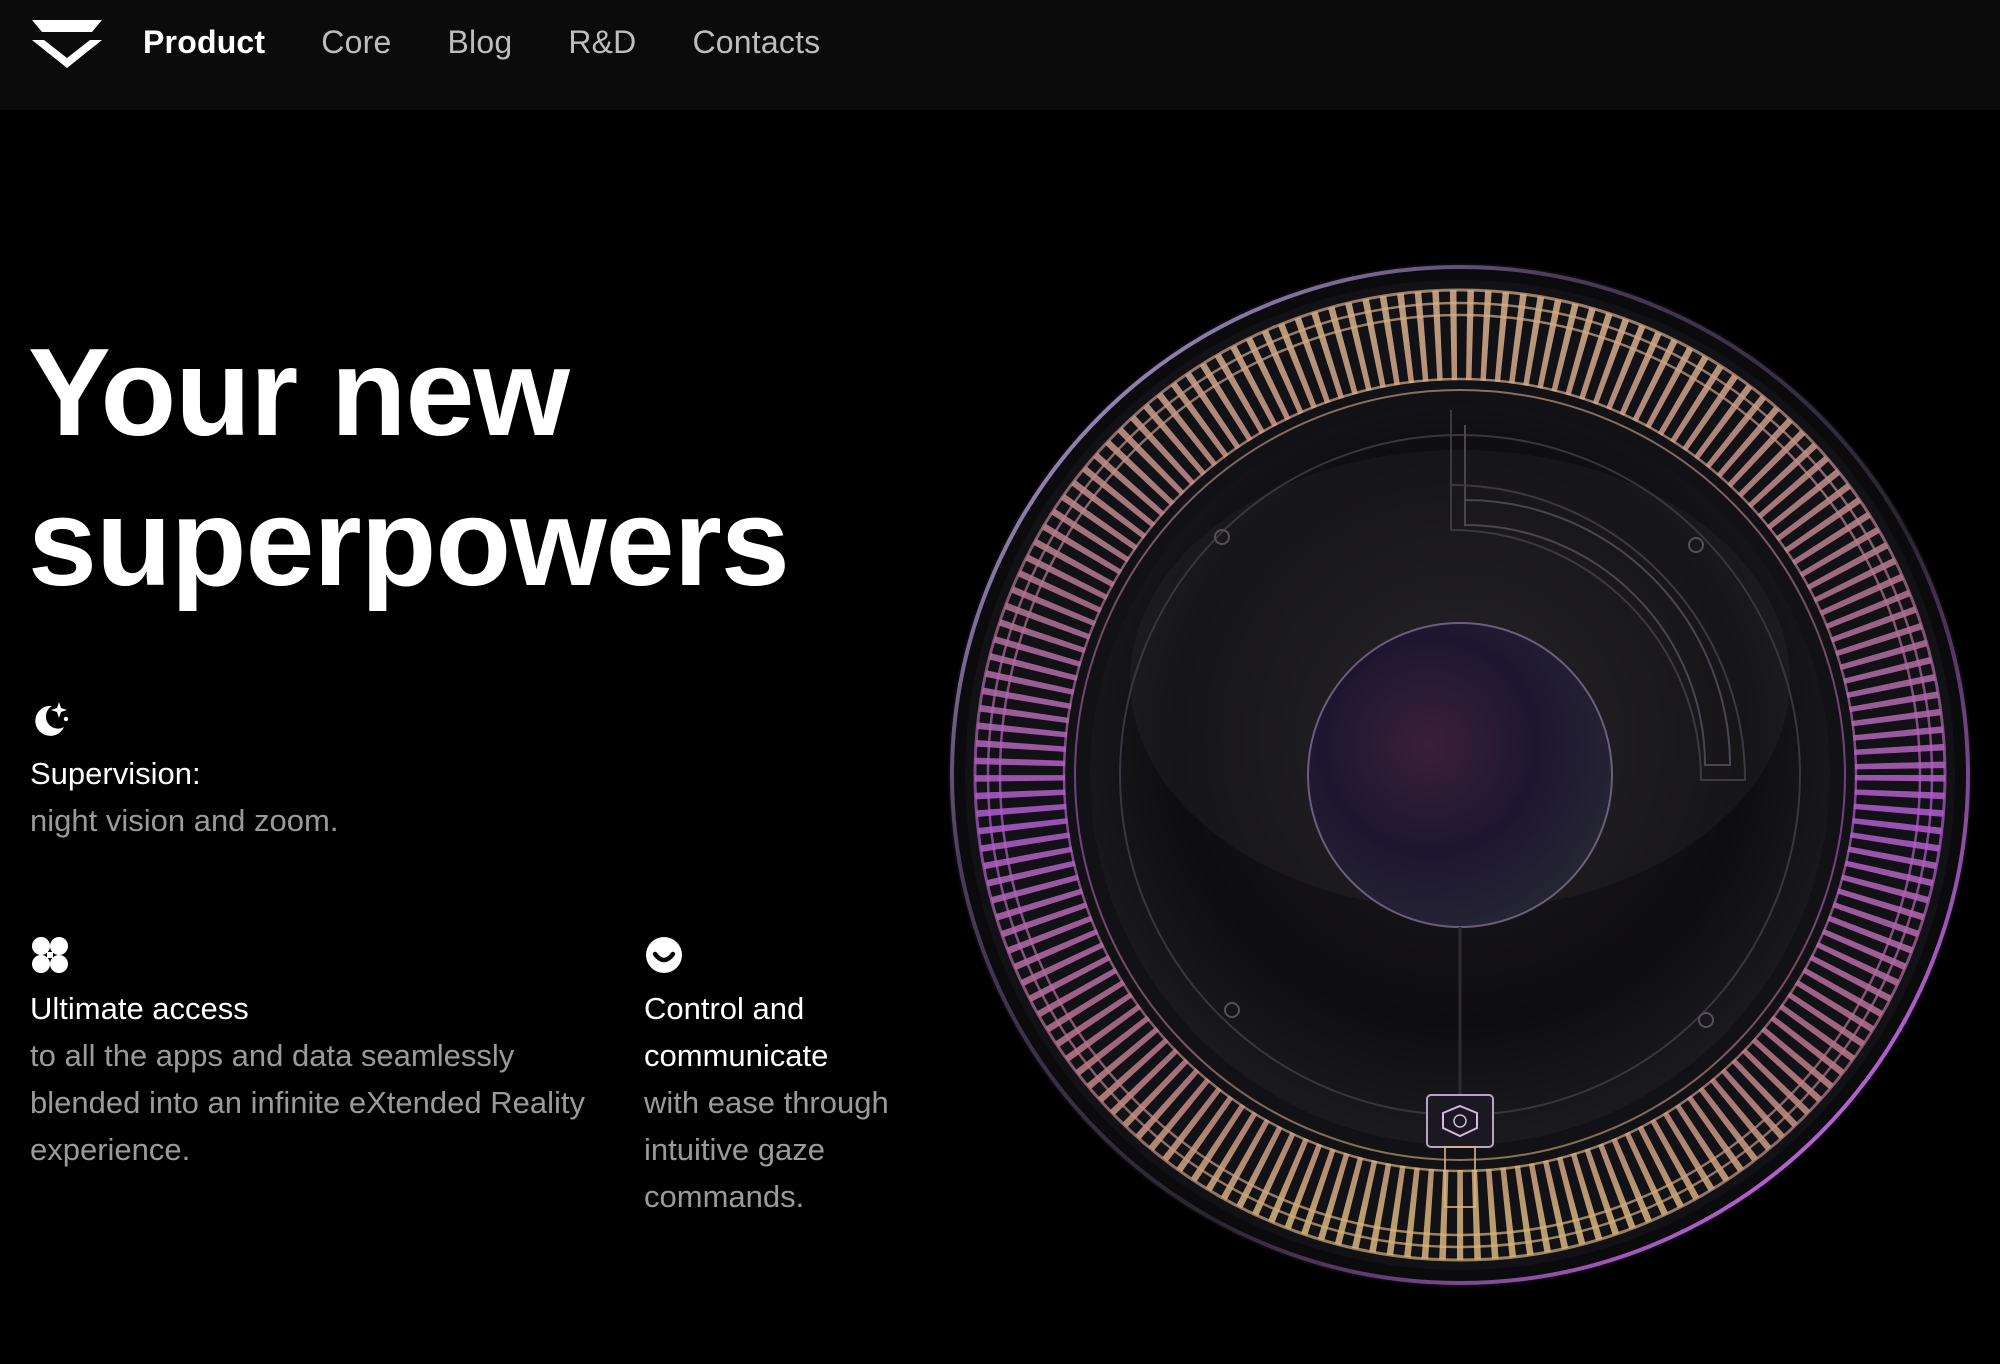  What do you see at coordinates (664, 955) in the screenshot?
I see `smile-icon` at bounding box center [664, 955].